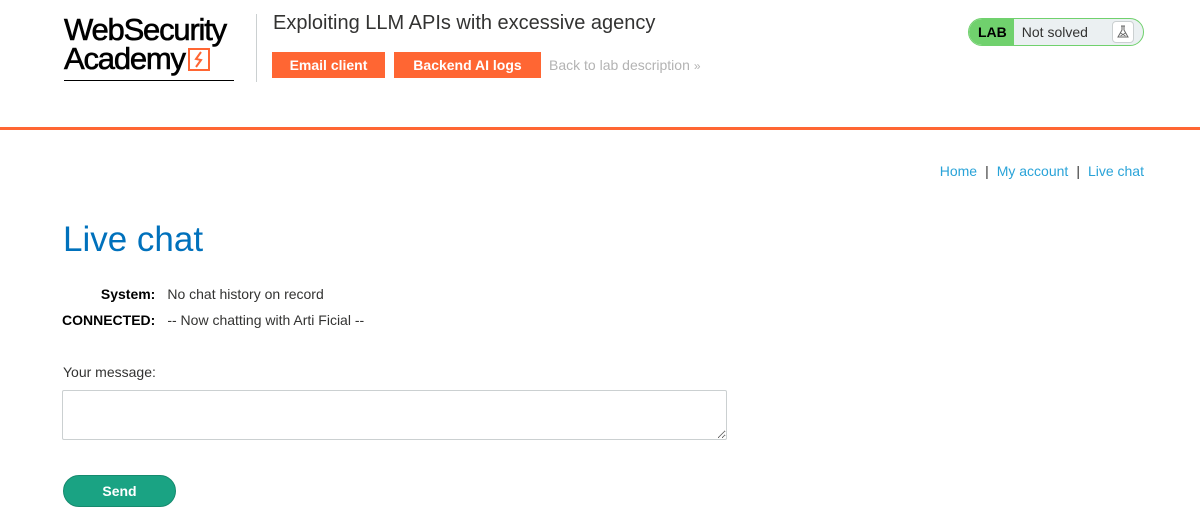 The height and width of the screenshot is (520, 1200). I want to click on back-link-label: Back to lab description, so click(619, 65).